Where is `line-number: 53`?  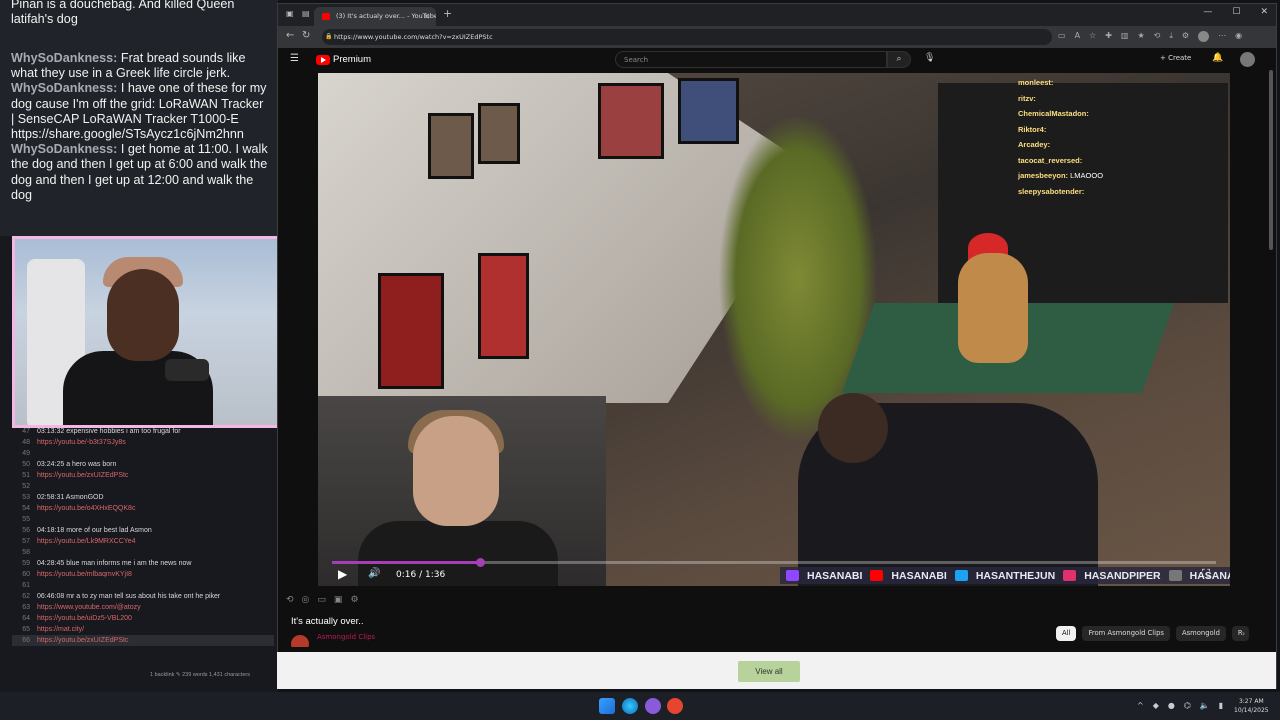
line-number: 53 is located at coordinates (26, 497).